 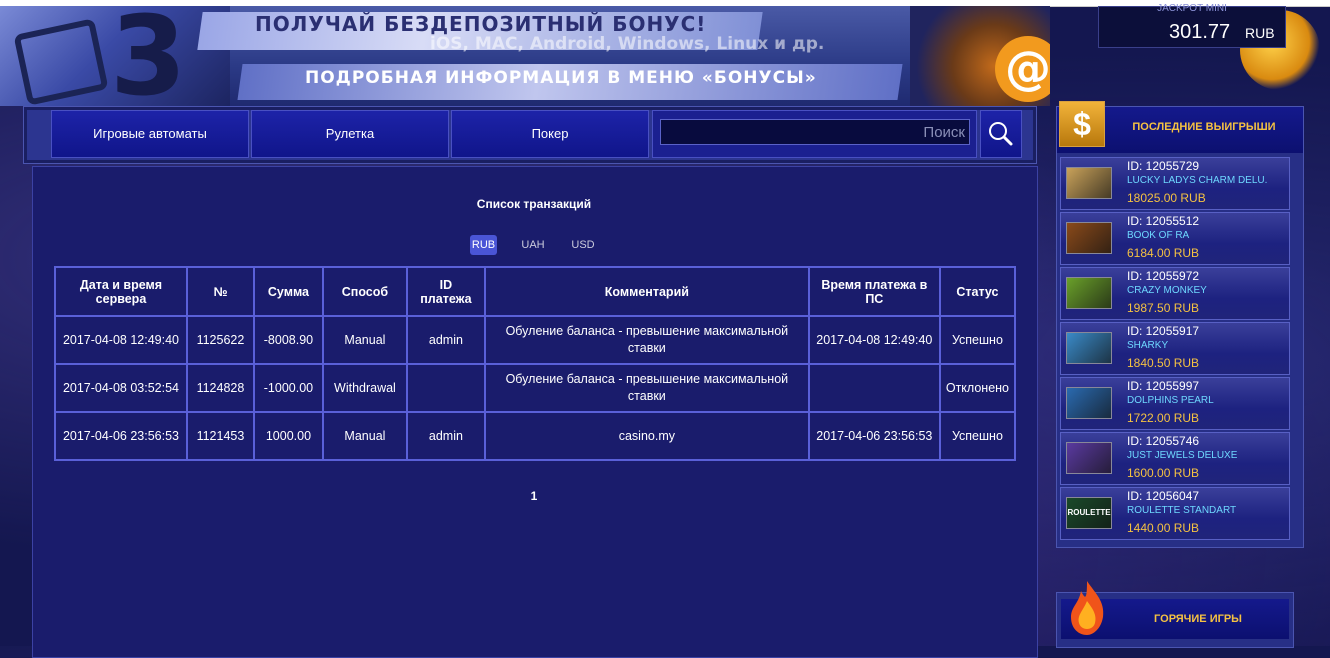 What do you see at coordinates (220, 340) in the screenshot?
I see `cell-number: 1125622` at bounding box center [220, 340].